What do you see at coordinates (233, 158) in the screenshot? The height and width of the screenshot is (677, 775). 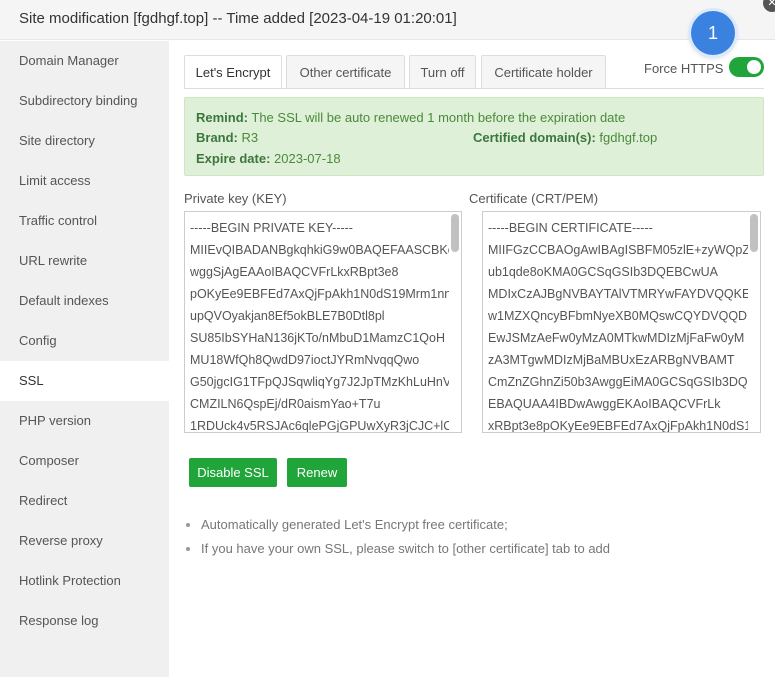 I see `expire-date-label: Expire date:` at bounding box center [233, 158].